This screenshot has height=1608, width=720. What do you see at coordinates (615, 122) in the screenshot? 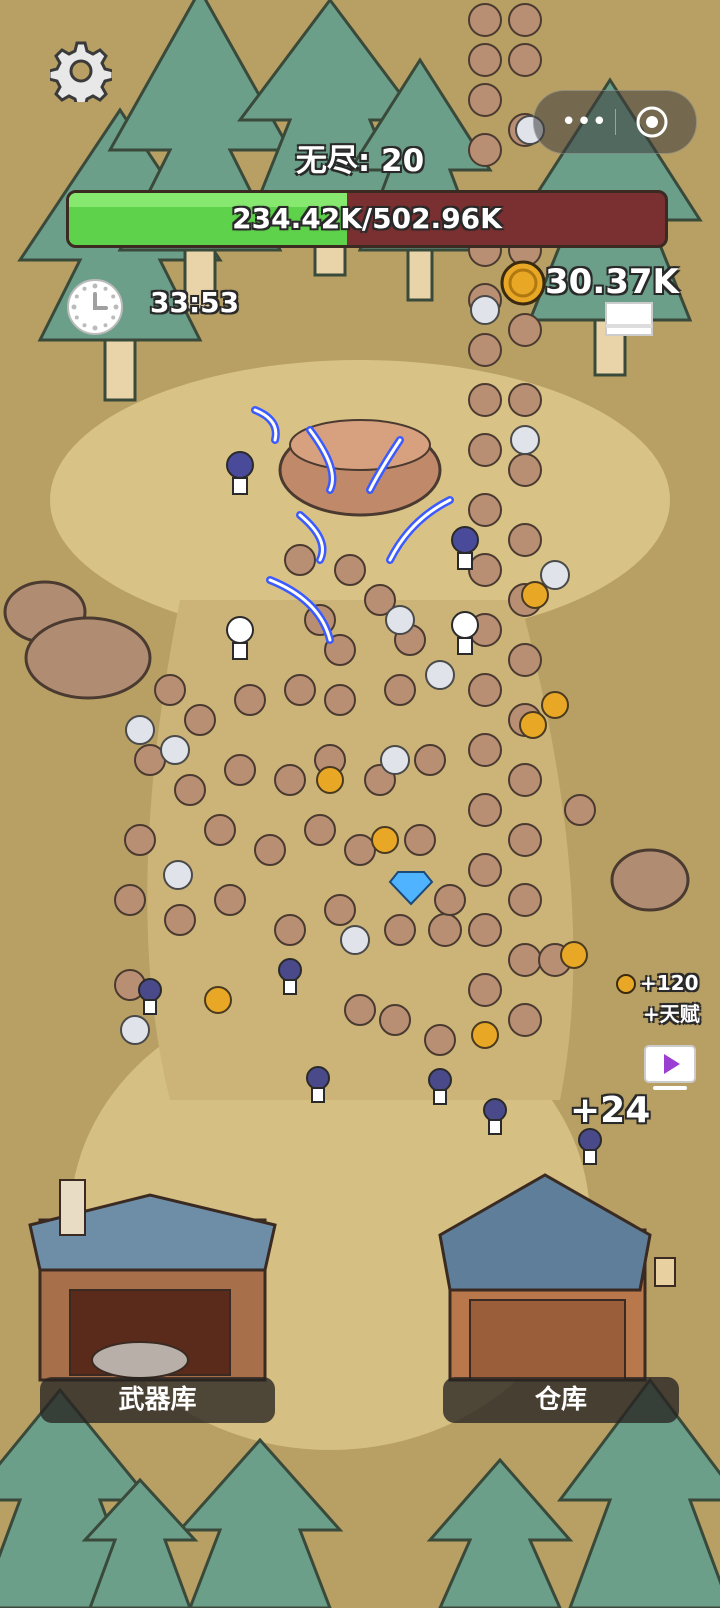
I see `capsule-divider` at bounding box center [615, 122].